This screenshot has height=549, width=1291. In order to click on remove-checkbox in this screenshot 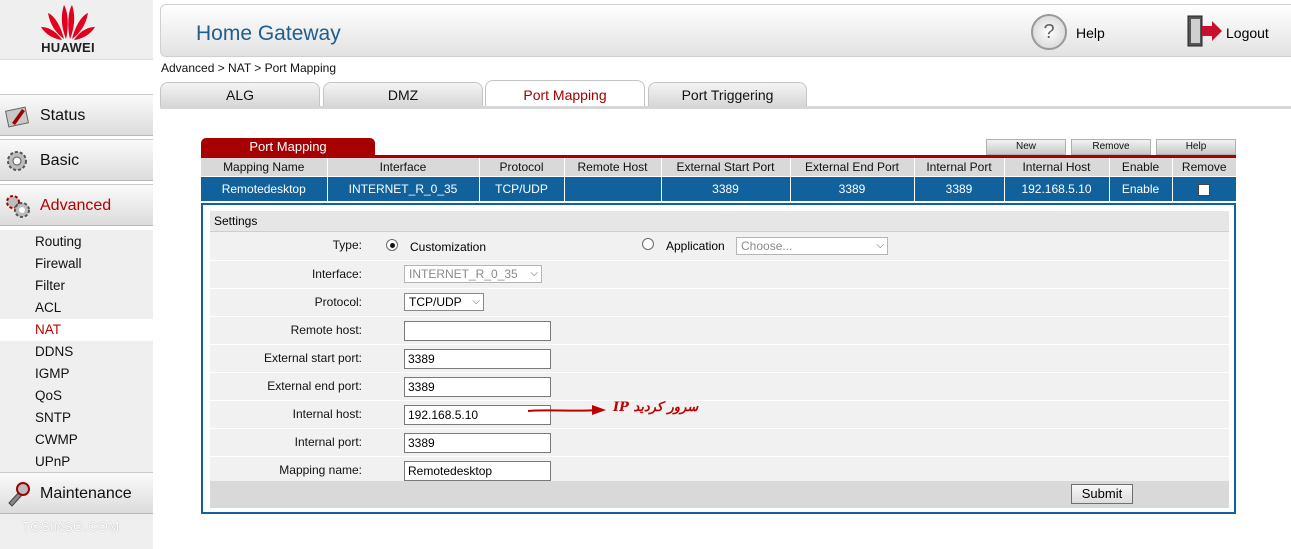, I will do `click(1204, 189)`.